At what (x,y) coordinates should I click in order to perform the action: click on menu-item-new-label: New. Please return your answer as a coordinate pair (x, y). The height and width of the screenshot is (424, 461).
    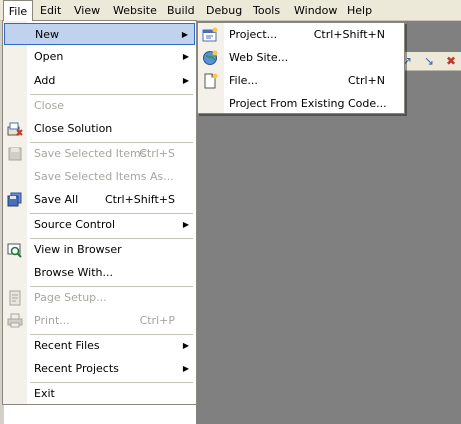
    Looking at the image, I should click on (47, 34).